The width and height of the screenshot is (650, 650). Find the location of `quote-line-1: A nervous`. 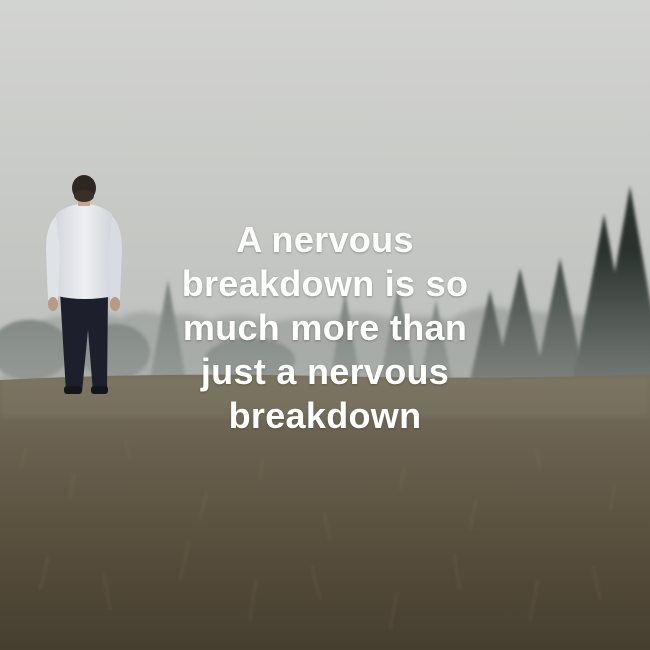

quote-line-1: A nervous is located at coordinates (325, 239).